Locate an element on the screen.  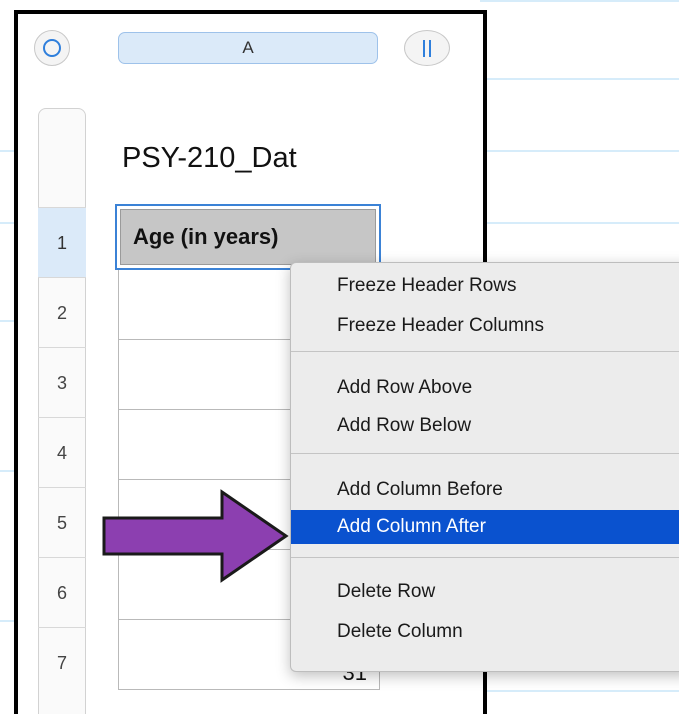
menu-item-add-row-above: Add Row Above is located at coordinates (485, 388).